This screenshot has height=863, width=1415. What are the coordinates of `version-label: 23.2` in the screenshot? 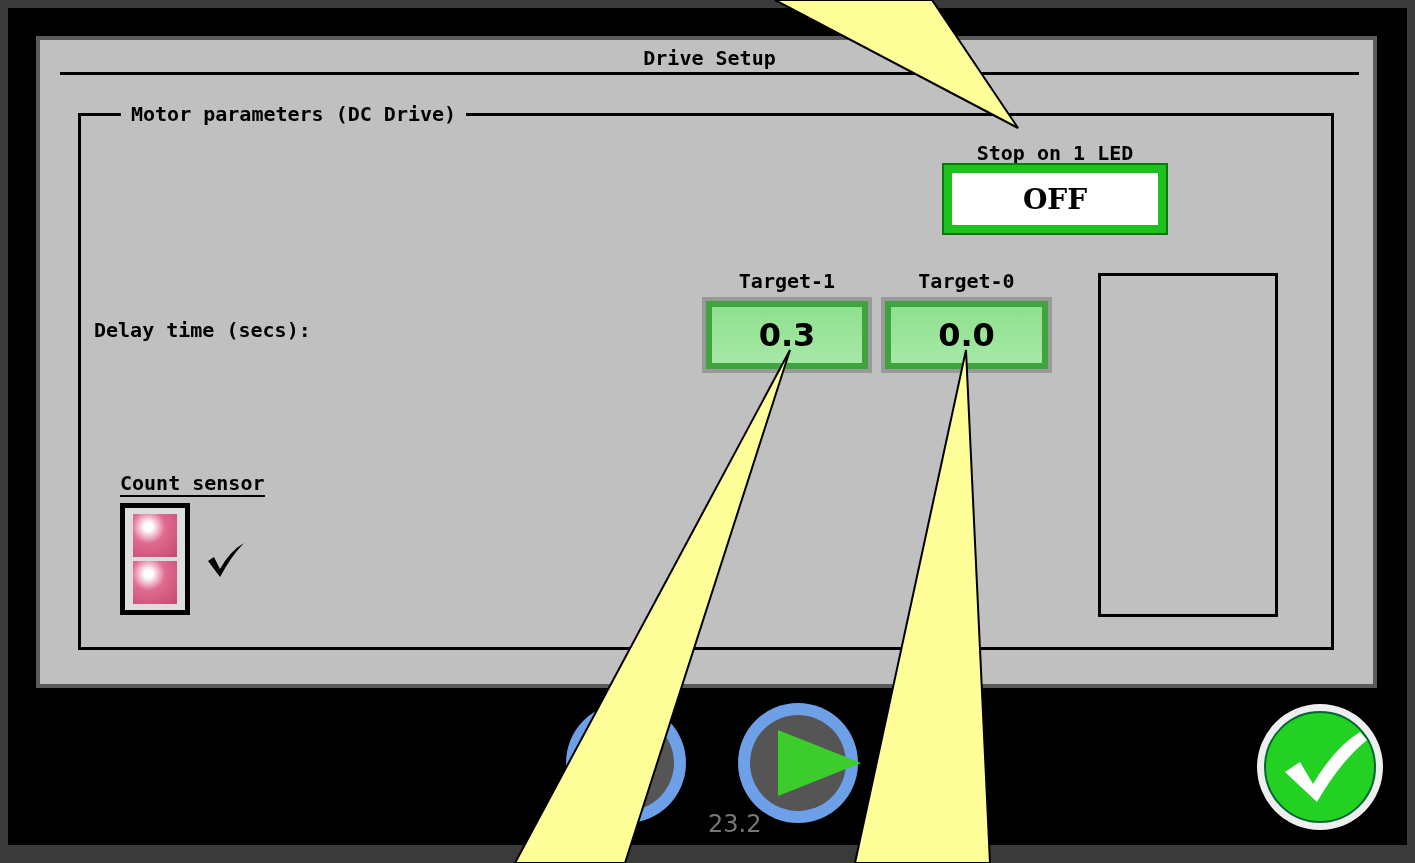 It's located at (735, 824).